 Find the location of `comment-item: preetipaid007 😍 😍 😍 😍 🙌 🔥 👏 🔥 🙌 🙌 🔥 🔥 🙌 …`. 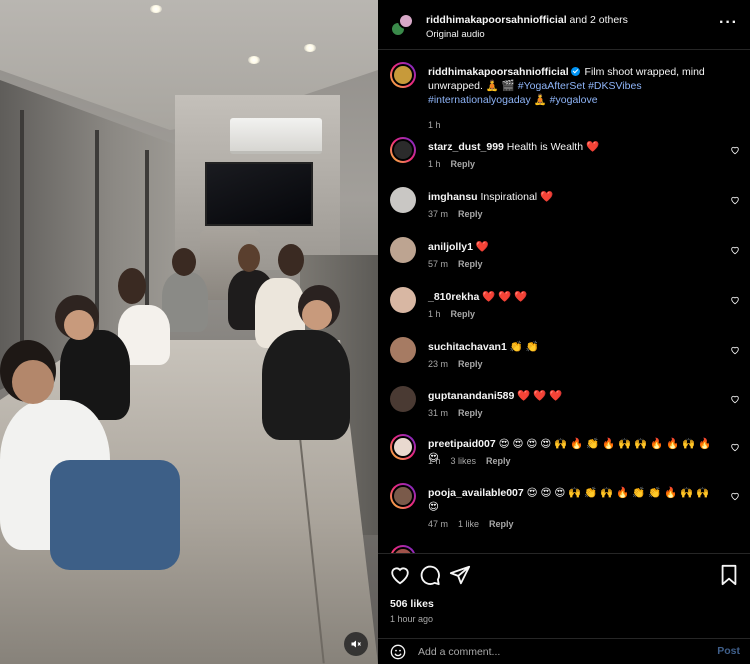

comment-item: preetipaid007 😍 😍 😍 😍 🙌 🔥 👏 🔥 🙌 🙌 🔥 🔥 🙌 … is located at coordinates (564, 456).